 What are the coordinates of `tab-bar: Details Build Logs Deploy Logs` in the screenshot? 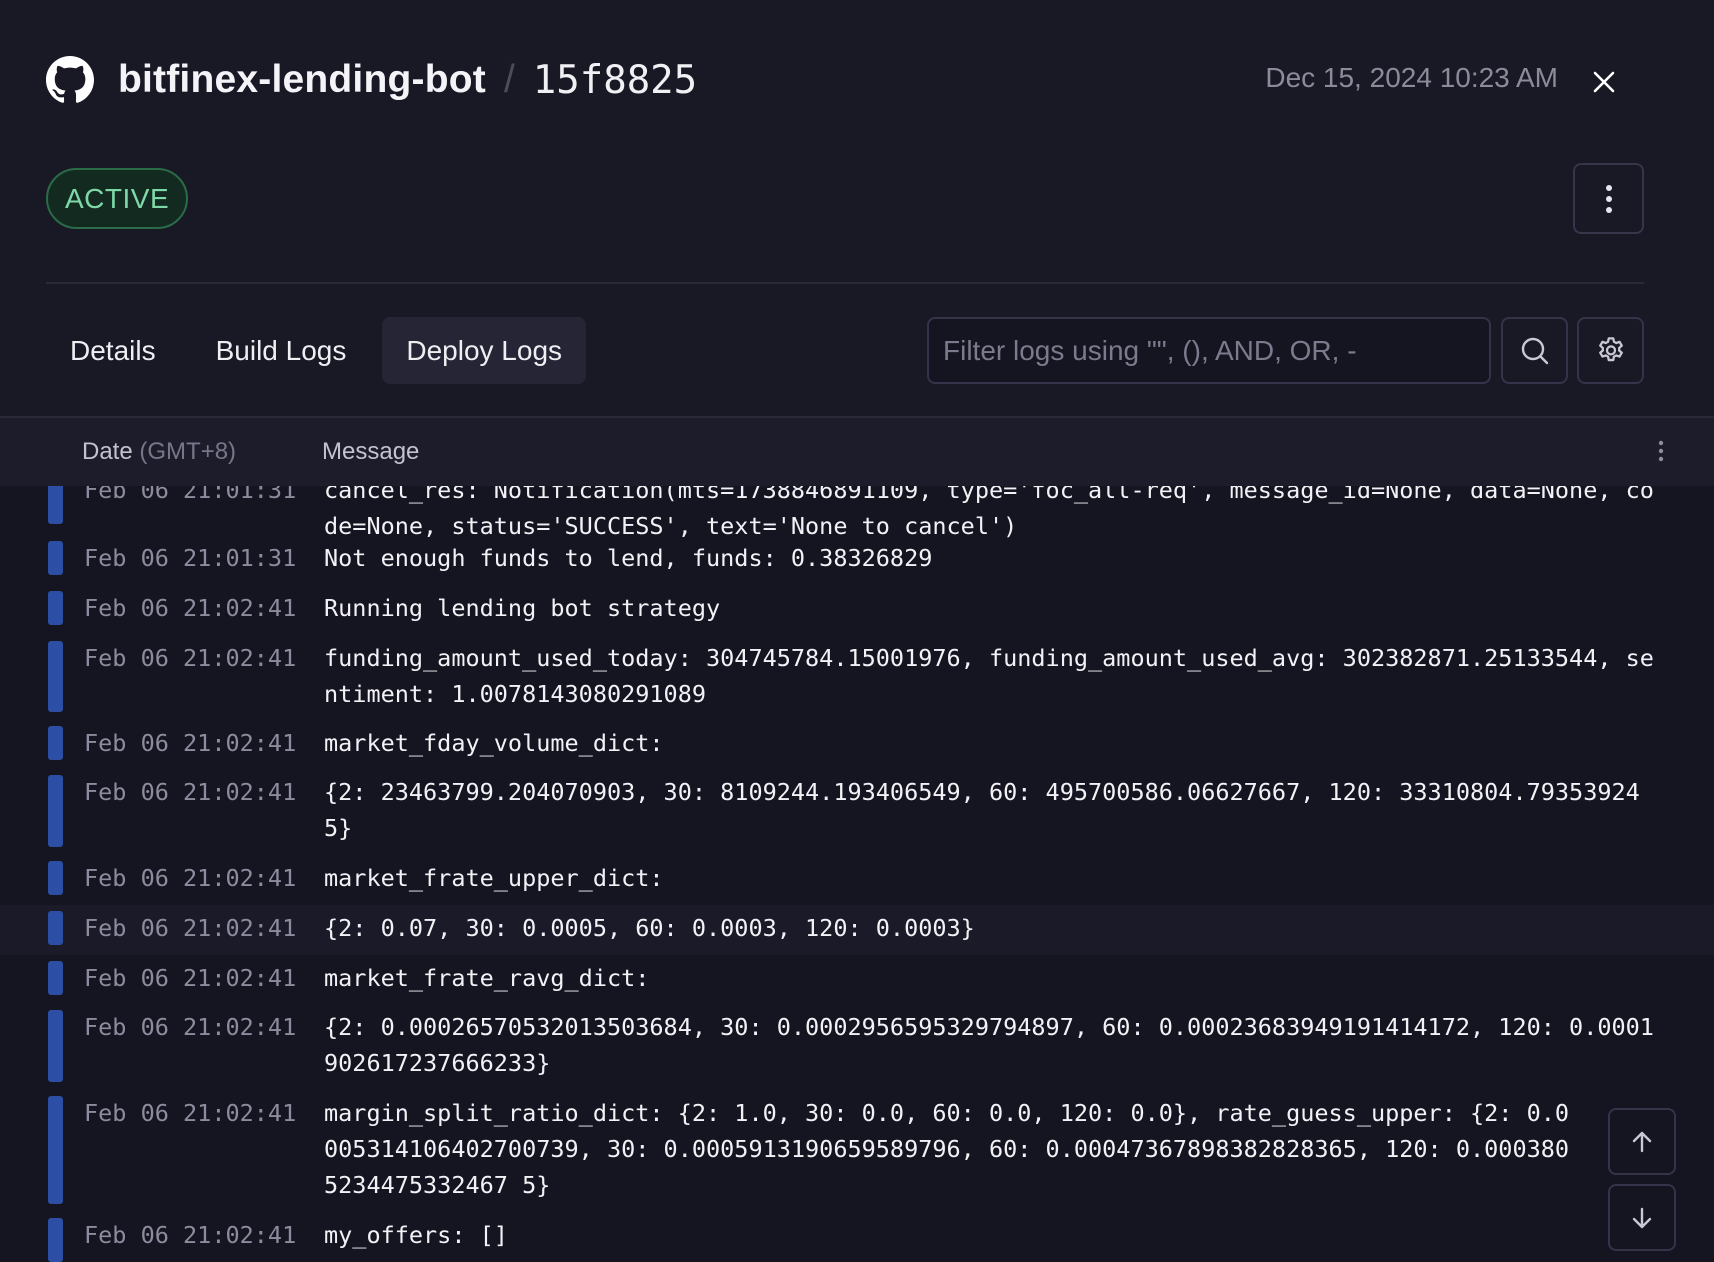 It's located at (316, 350).